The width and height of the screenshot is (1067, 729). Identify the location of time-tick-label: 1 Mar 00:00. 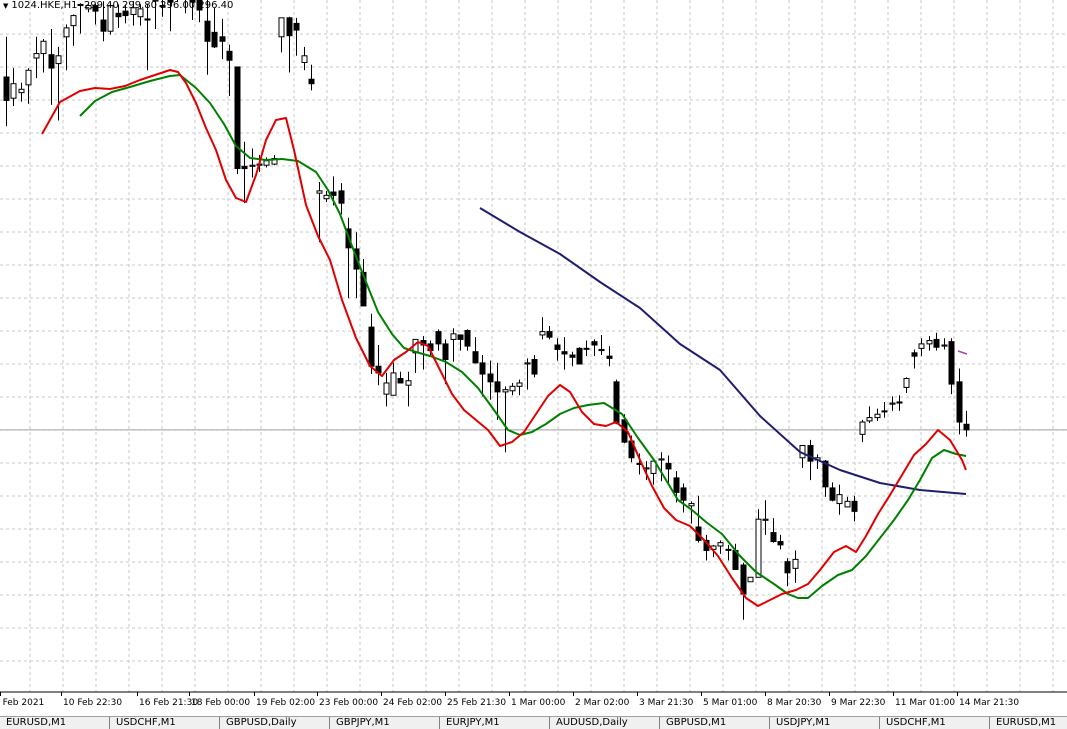
(538, 703).